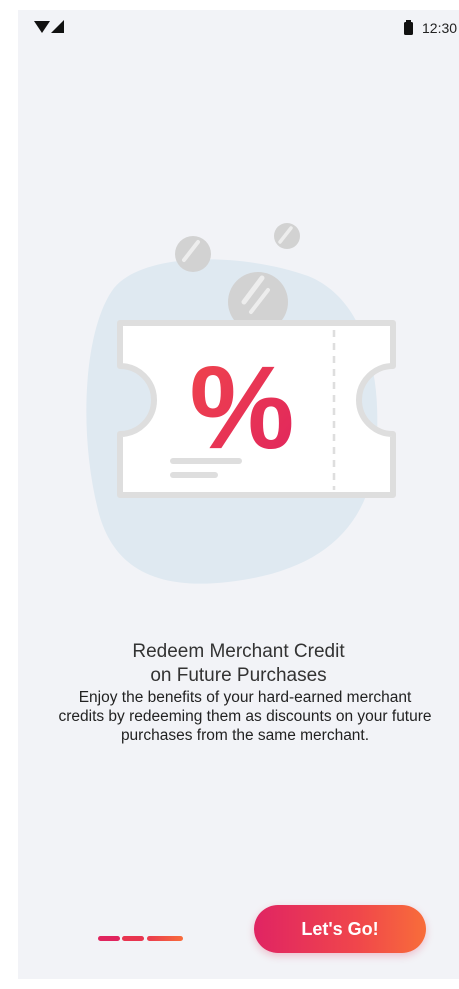 This screenshot has width=459, height=989. Describe the element at coordinates (287, 236) in the screenshot. I see `bubble-small` at that location.